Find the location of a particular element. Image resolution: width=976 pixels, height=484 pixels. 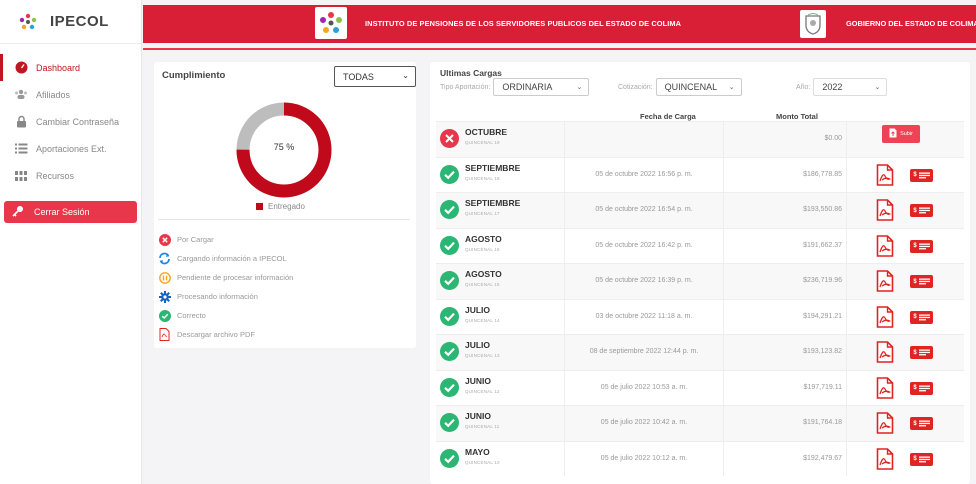

row-quincena: QUINCENAL 17 is located at coordinates (482, 213).